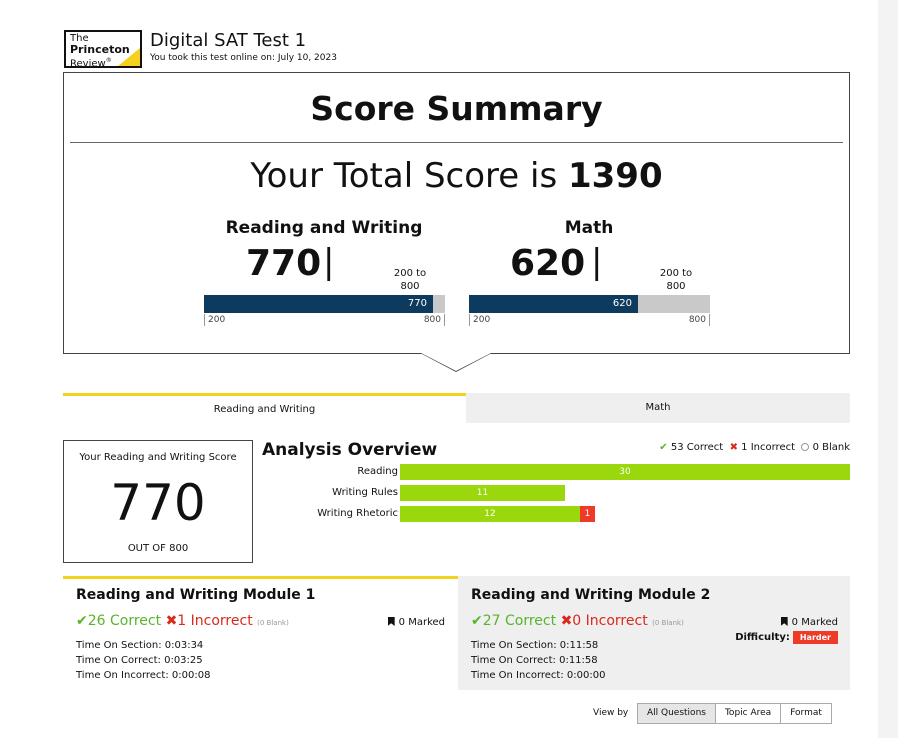 The height and width of the screenshot is (738, 898). I want to click on analysis-row-label: Writing Rules, so click(365, 492).